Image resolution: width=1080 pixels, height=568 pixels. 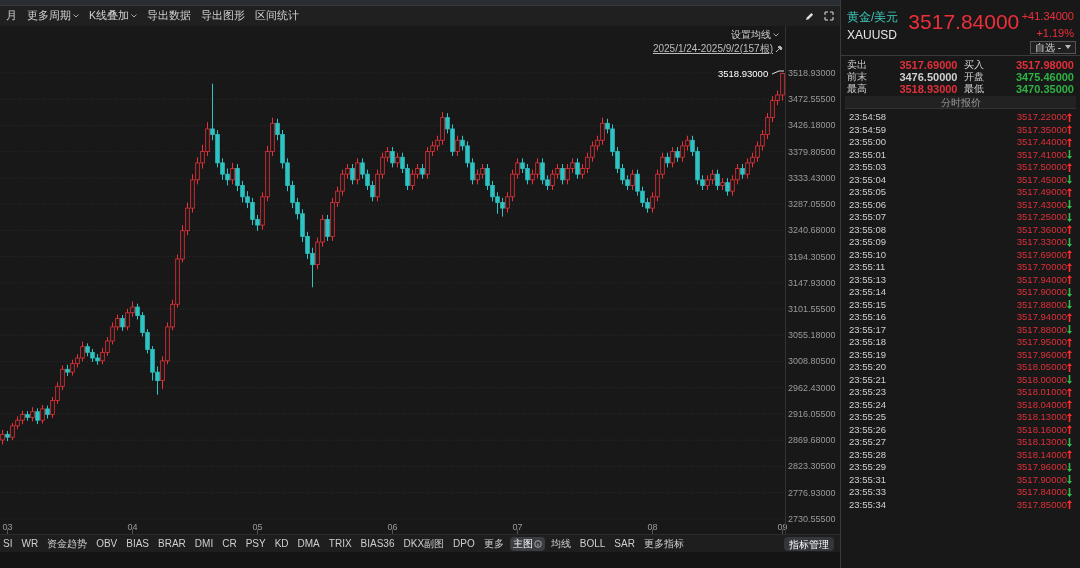 I want to click on stat-label: 前末, so click(x=857, y=77).